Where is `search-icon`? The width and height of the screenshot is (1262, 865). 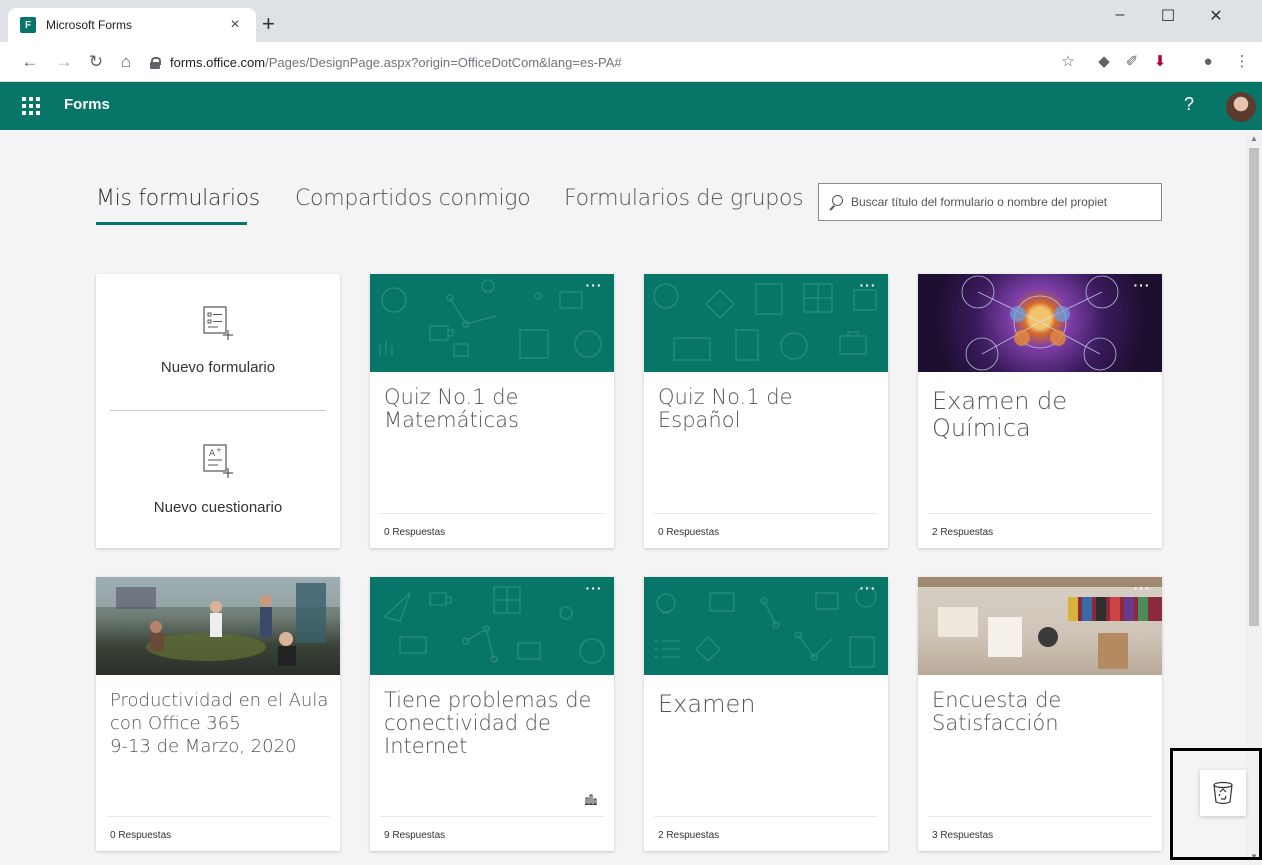 search-icon is located at coordinates (836, 202).